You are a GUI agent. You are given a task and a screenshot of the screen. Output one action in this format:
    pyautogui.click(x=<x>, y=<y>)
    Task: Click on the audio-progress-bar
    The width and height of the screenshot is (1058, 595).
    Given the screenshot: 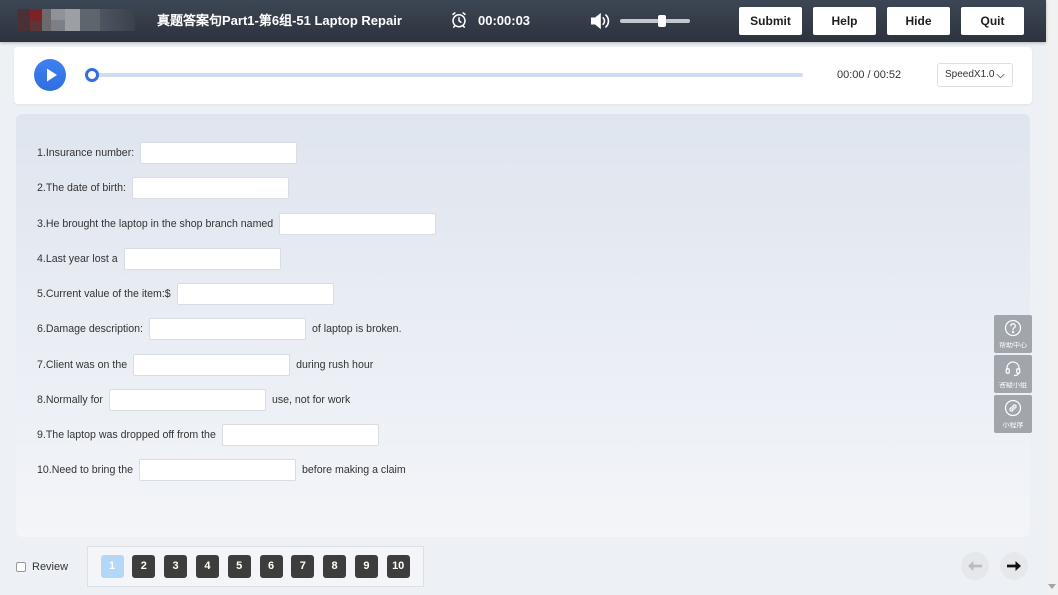 What is the action you would take?
    pyautogui.click(x=444, y=75)
    